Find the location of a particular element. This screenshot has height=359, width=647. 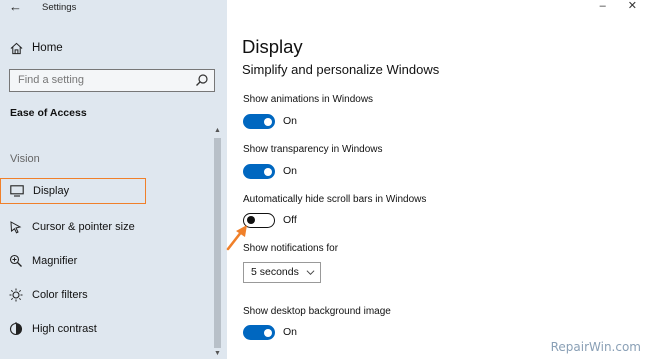

toggle-state-animations: On is located at coordinates (290, 121).